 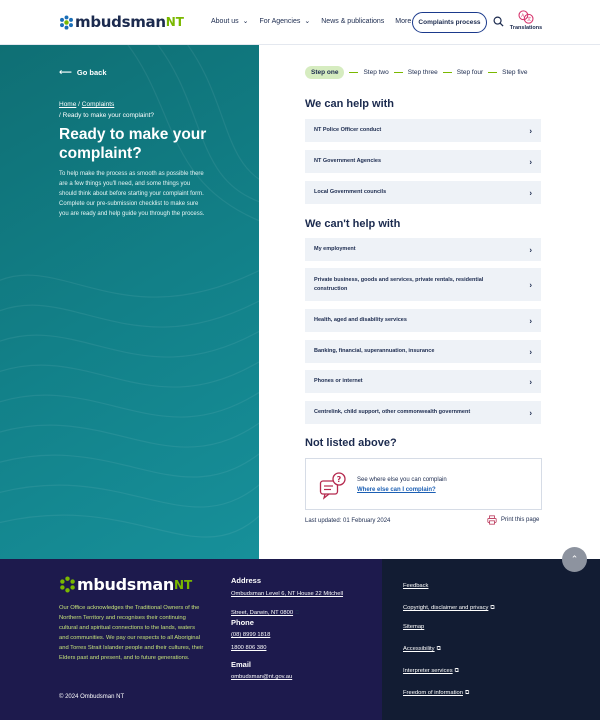 What do you see at coordinates (287, 594) in the screenshot?
I see `address-line-1: Ombudsman Level 6, NT House 22 Mitchell` at bounding box center [287, 594].